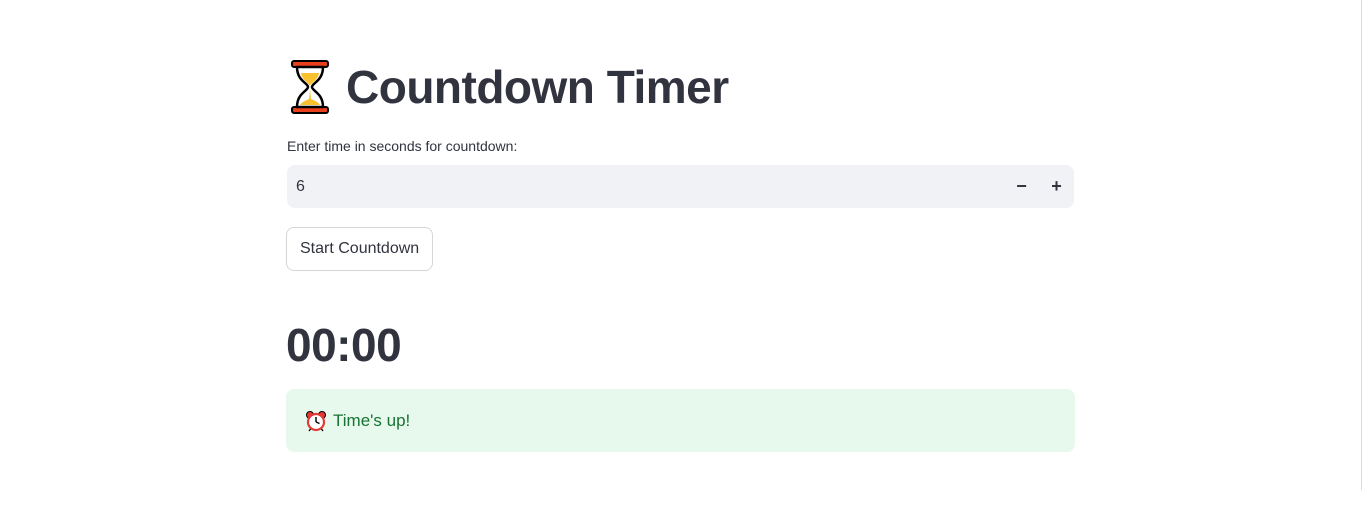 This screenshot has height=528, width=1362. What do you see at coordinates (1056, 186) in the screenshot?
I see `increment-button: +` at bounding box center [1056, 186].